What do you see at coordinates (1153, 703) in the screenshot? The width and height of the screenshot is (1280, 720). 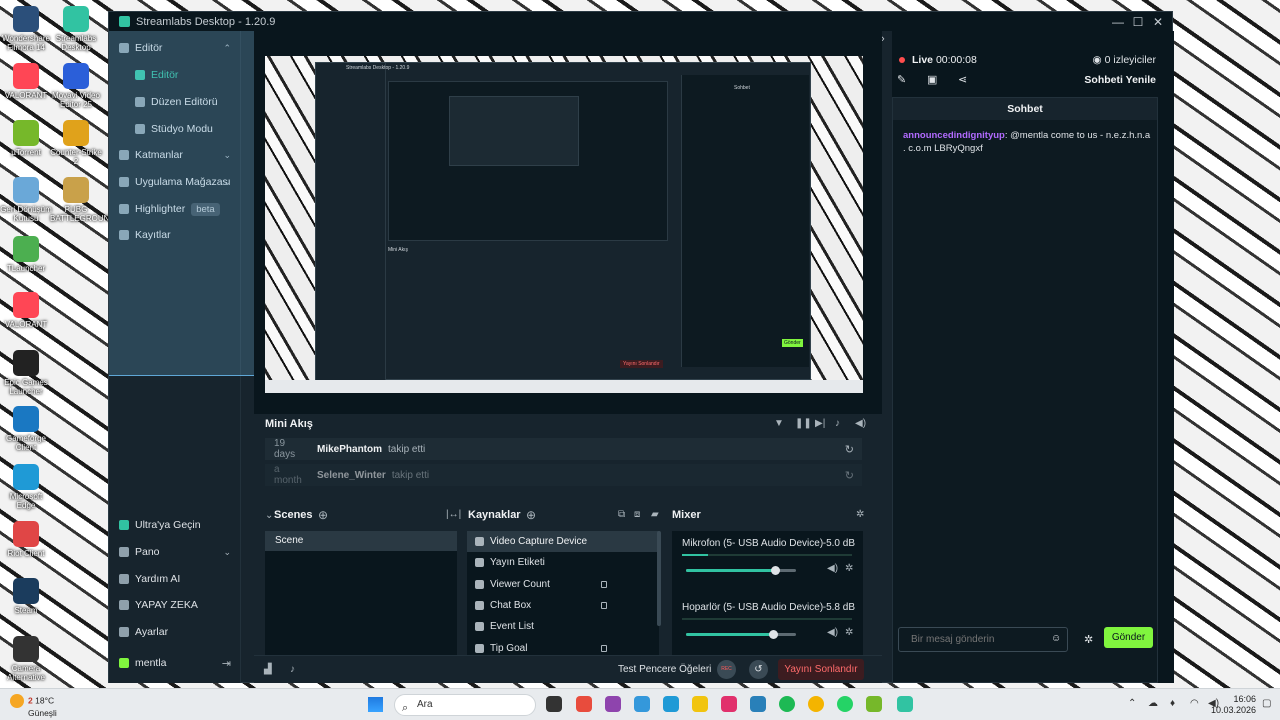 I see `cloud-icon: ☁` at bounding box center [1153, 703].